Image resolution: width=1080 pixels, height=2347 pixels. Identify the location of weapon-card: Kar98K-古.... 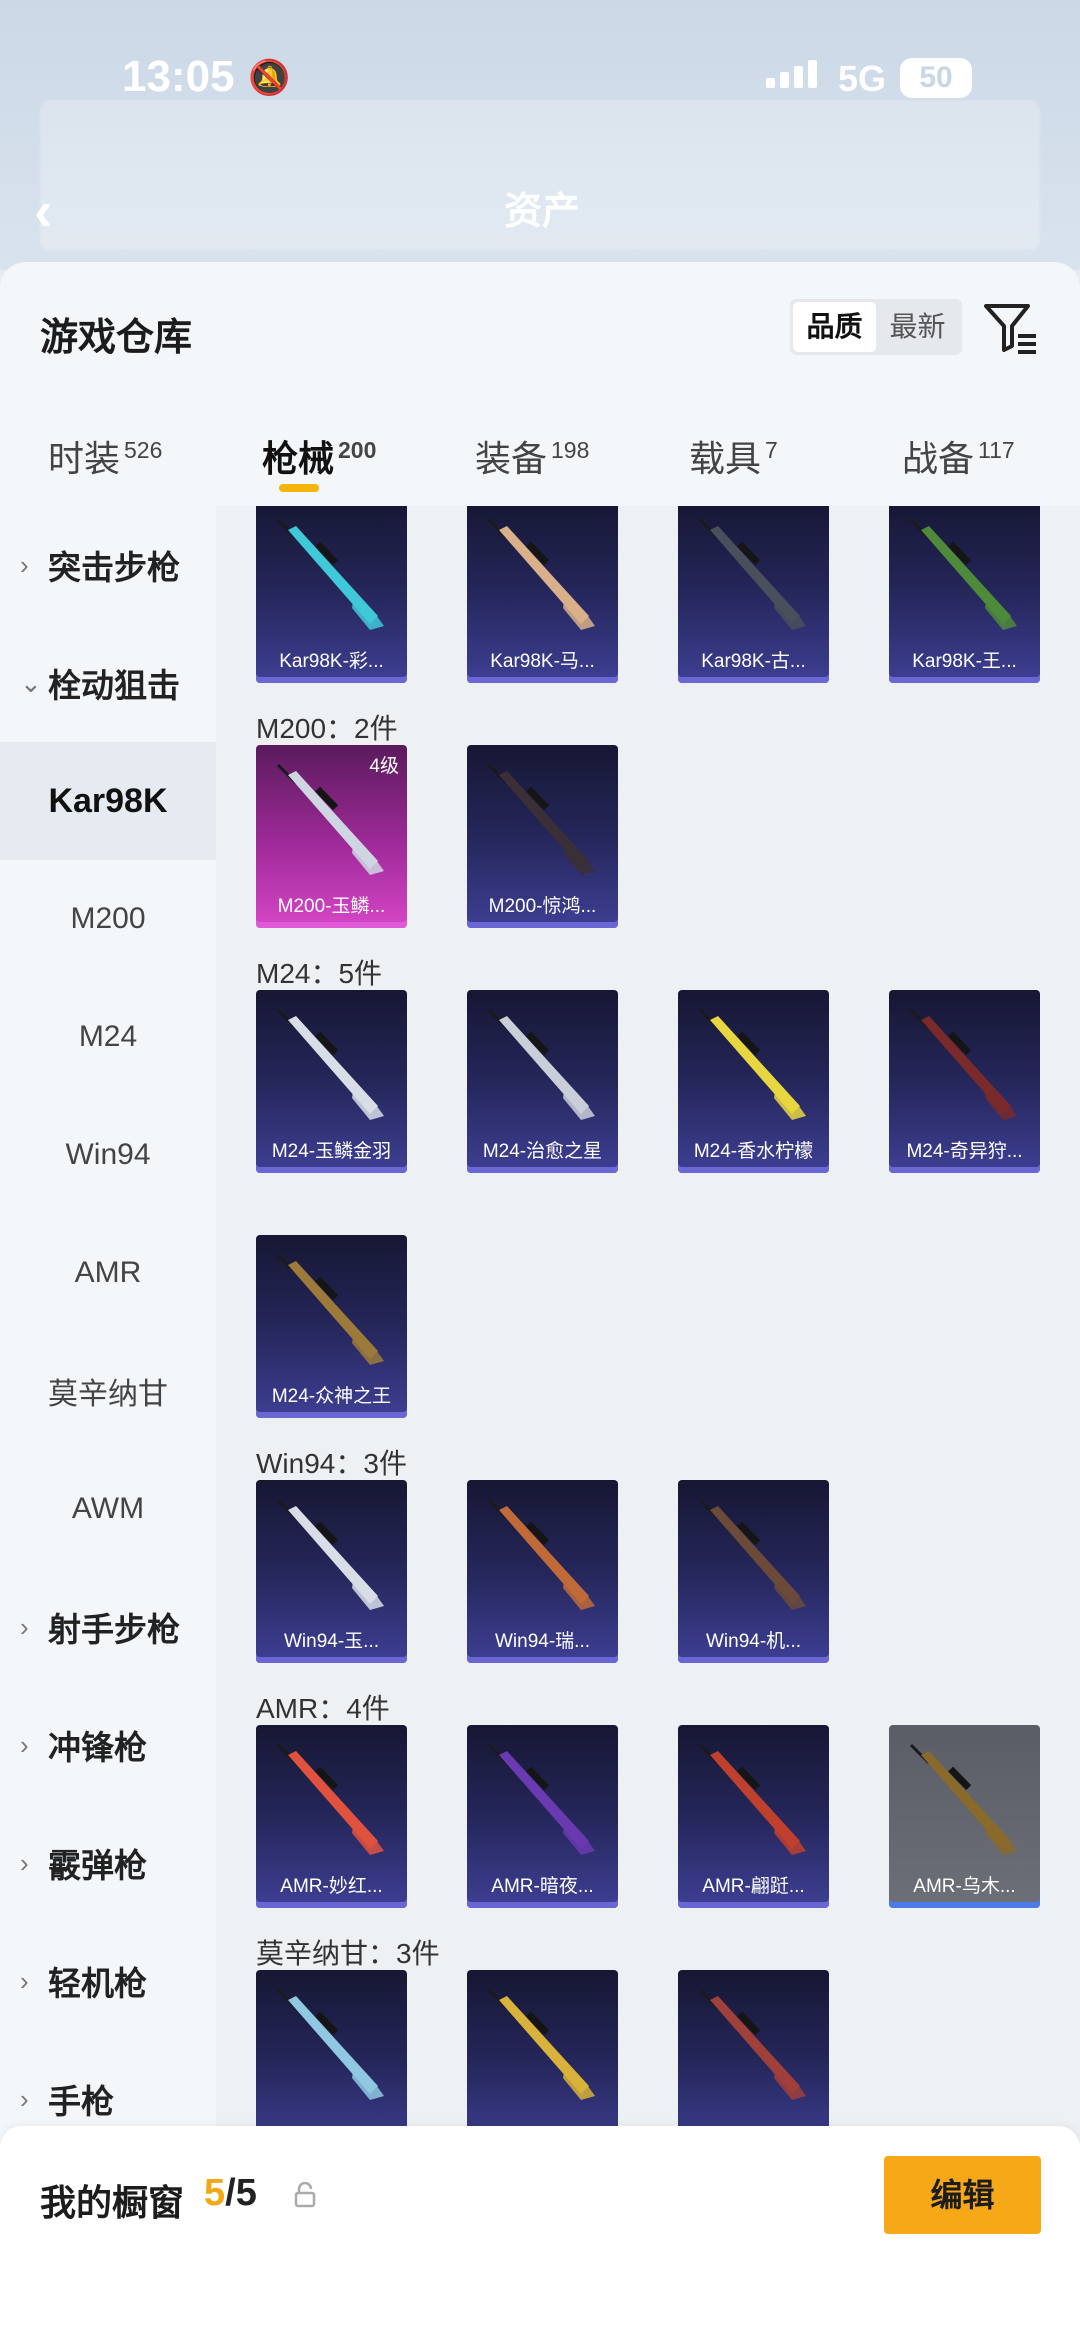
(753, 594).